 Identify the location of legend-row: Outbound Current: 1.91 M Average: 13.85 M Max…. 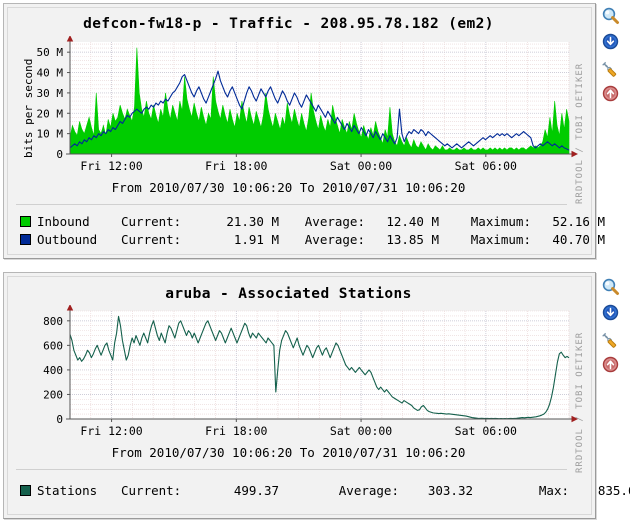
(312, 239).